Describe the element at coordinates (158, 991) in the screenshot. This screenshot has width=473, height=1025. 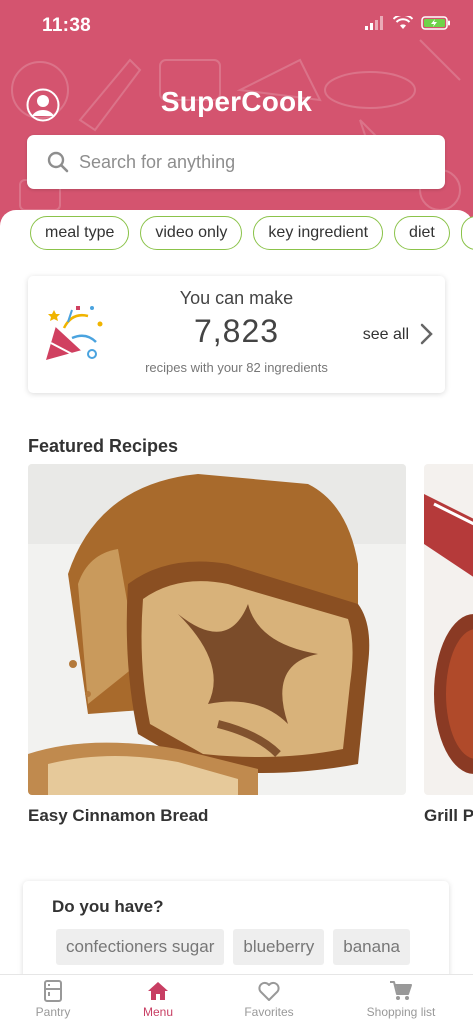
I see `home-icon` at that location.